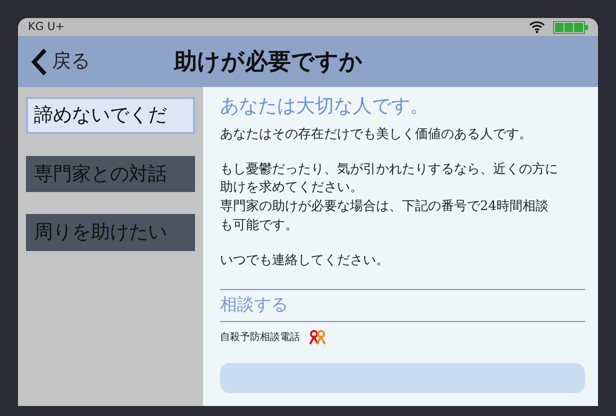  I want to click on paragraph: もし憂鬱だったり、気が引かれたりするなら、近くの方に助けを求めてください。, so click(389, 179).